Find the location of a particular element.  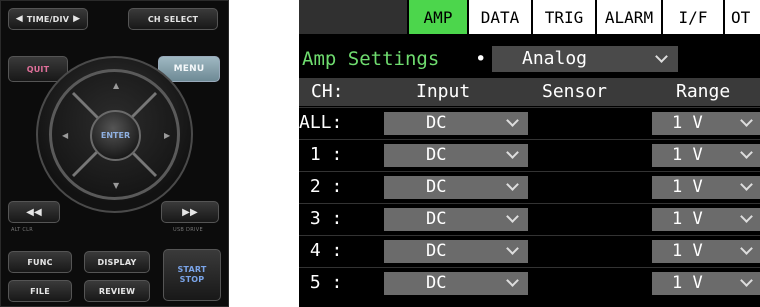

ch-select-label: CH SELECT is located at coordinates (173, 19).